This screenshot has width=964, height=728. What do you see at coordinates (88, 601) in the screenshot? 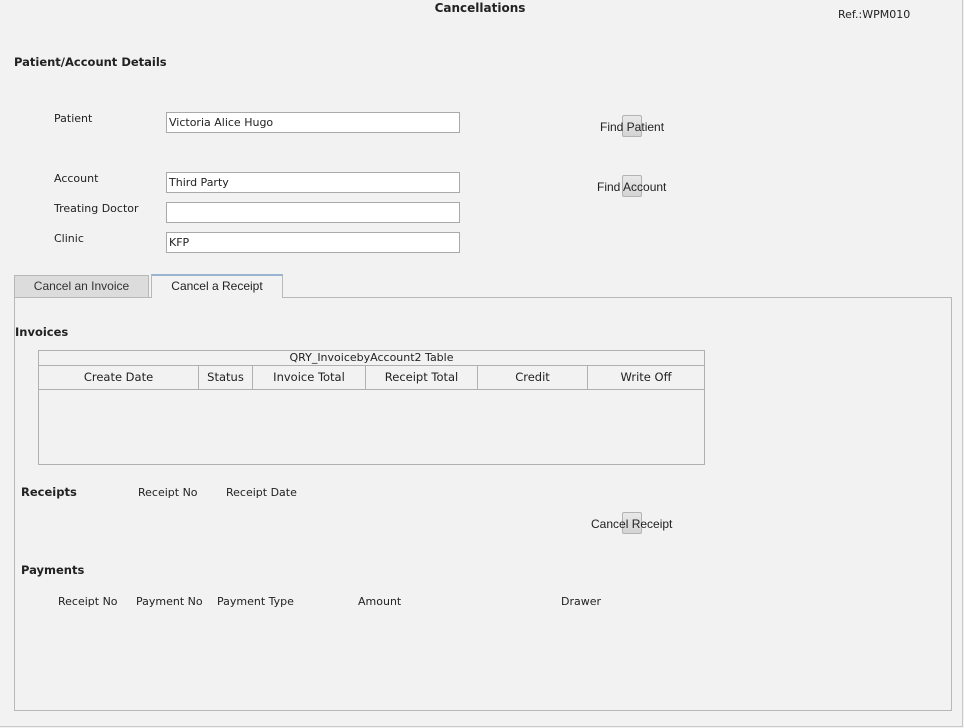
I see `payment-receipt-no-column: Receipt No` at bounding box center [88, 601].